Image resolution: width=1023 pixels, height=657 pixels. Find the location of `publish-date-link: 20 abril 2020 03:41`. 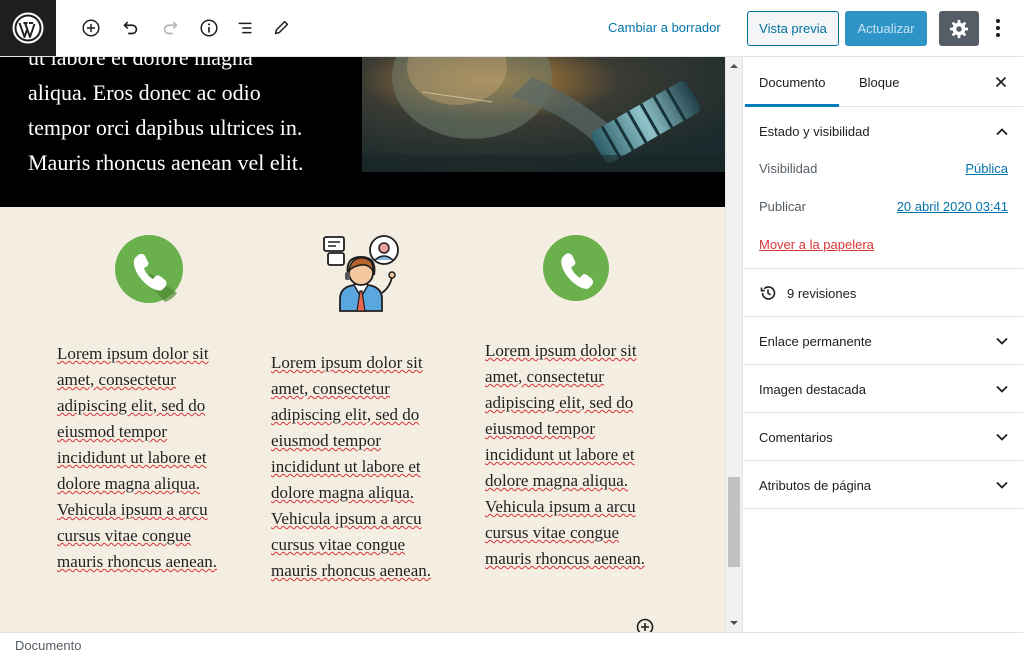

publish-date-link: 20 abril 2020 03:41 is located at coordinates (952, 206).